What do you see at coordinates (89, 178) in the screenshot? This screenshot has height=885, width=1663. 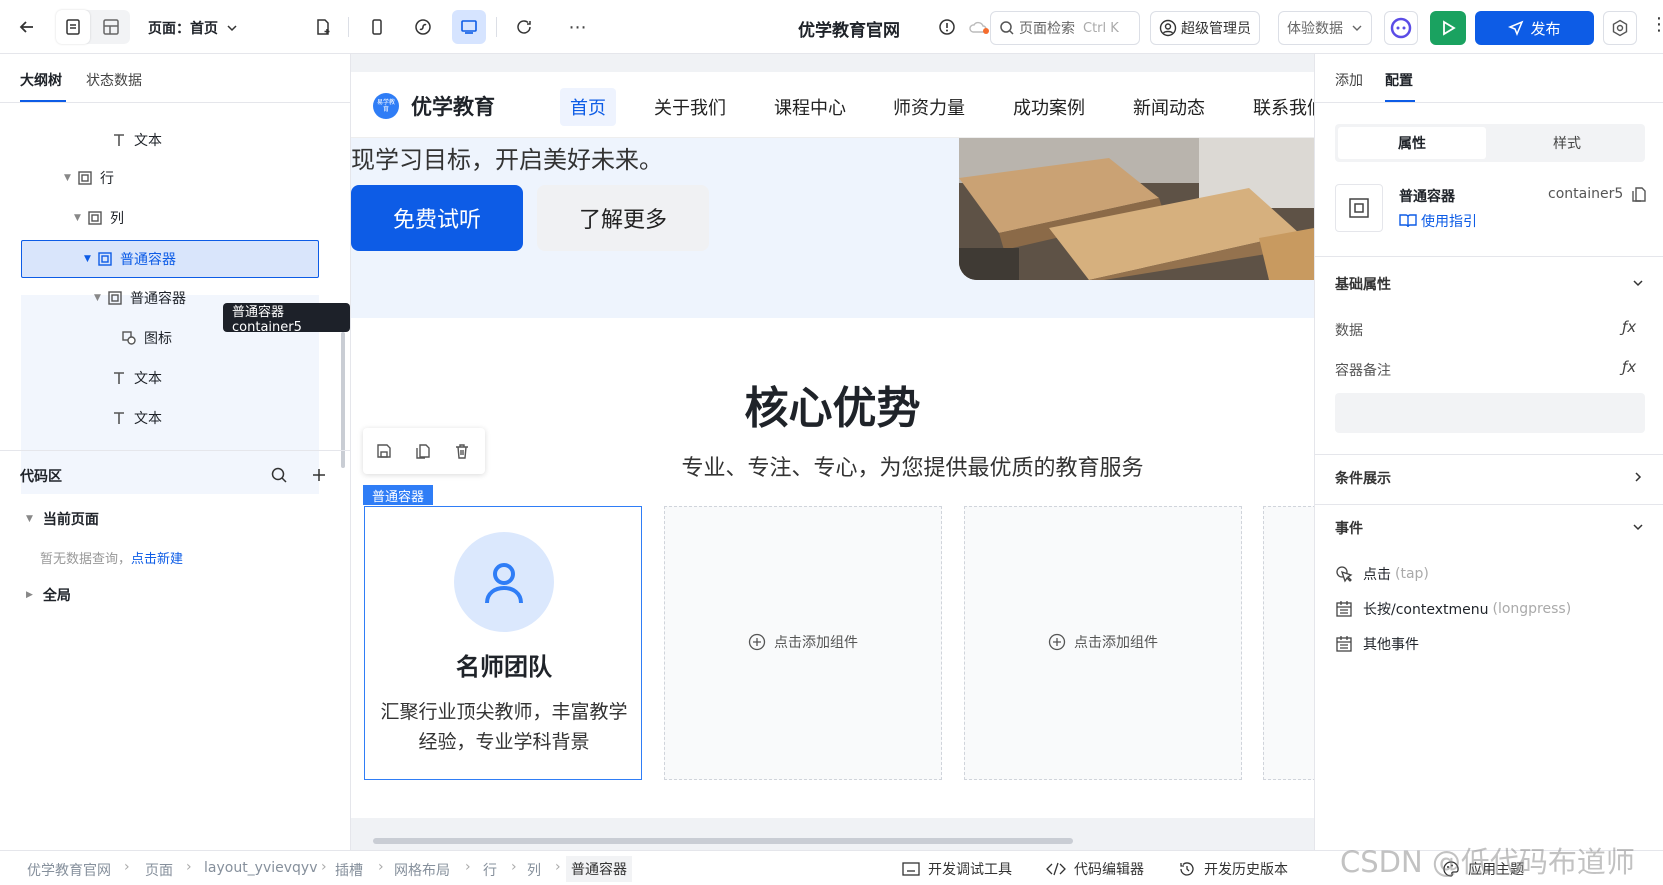 I see `tree-item-row: ▼ 行` at bounding box center [89, 178].